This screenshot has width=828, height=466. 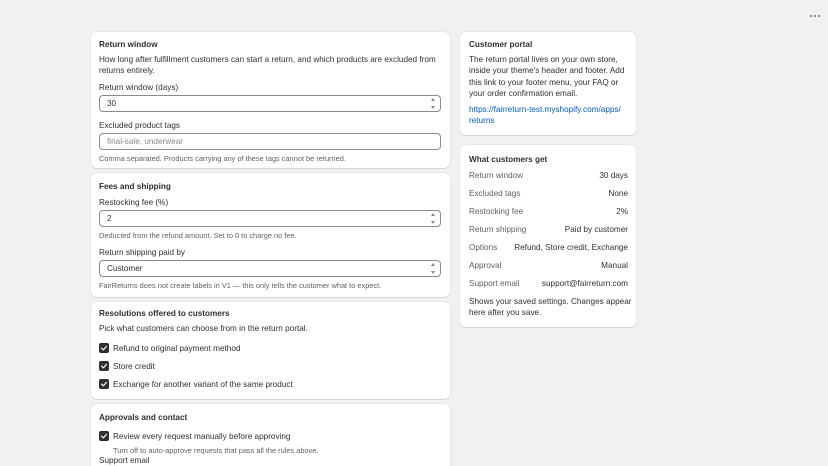 I want to click on portal-text-line: your order confirmation email., so click(x=523, y=93).